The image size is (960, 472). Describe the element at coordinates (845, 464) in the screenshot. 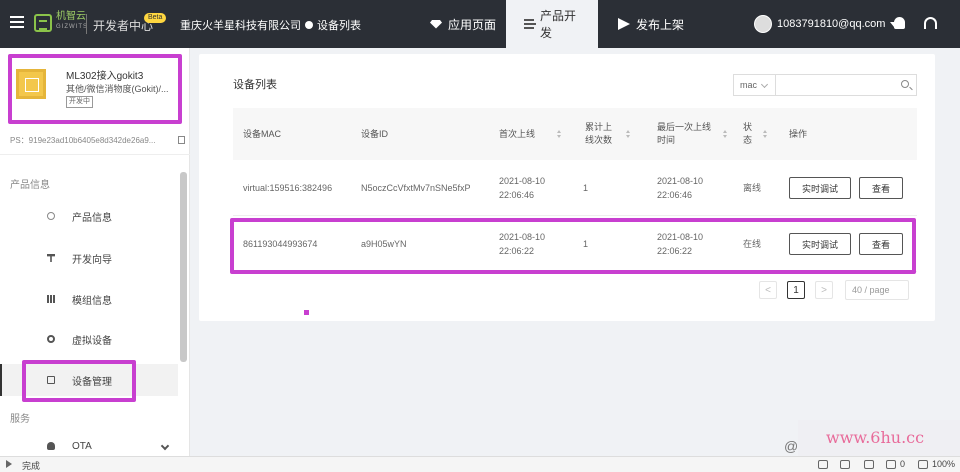

I see `speaker-icon` at that location.